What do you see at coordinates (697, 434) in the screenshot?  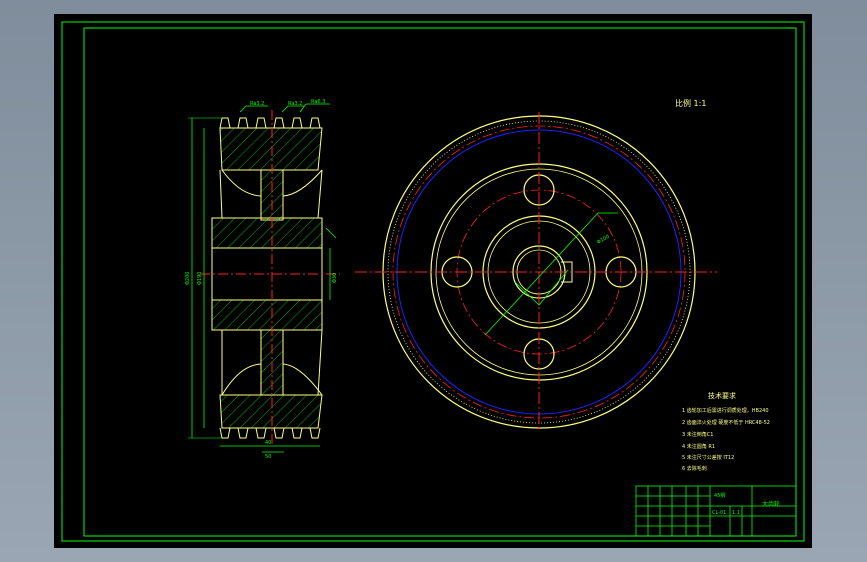 I see `tech-item: 3 未注倒角C1` at bounding box center [697, 434].